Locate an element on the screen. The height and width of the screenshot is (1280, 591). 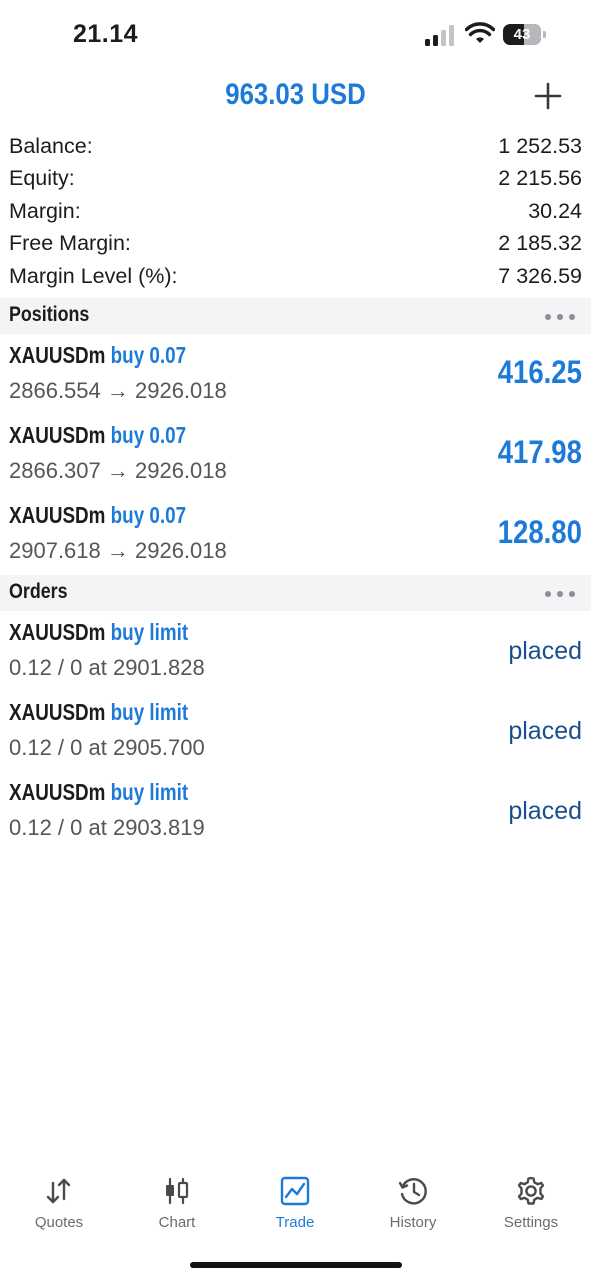
summary-row-margin: Margin: 30.24 is located at coordinates (295, 212).